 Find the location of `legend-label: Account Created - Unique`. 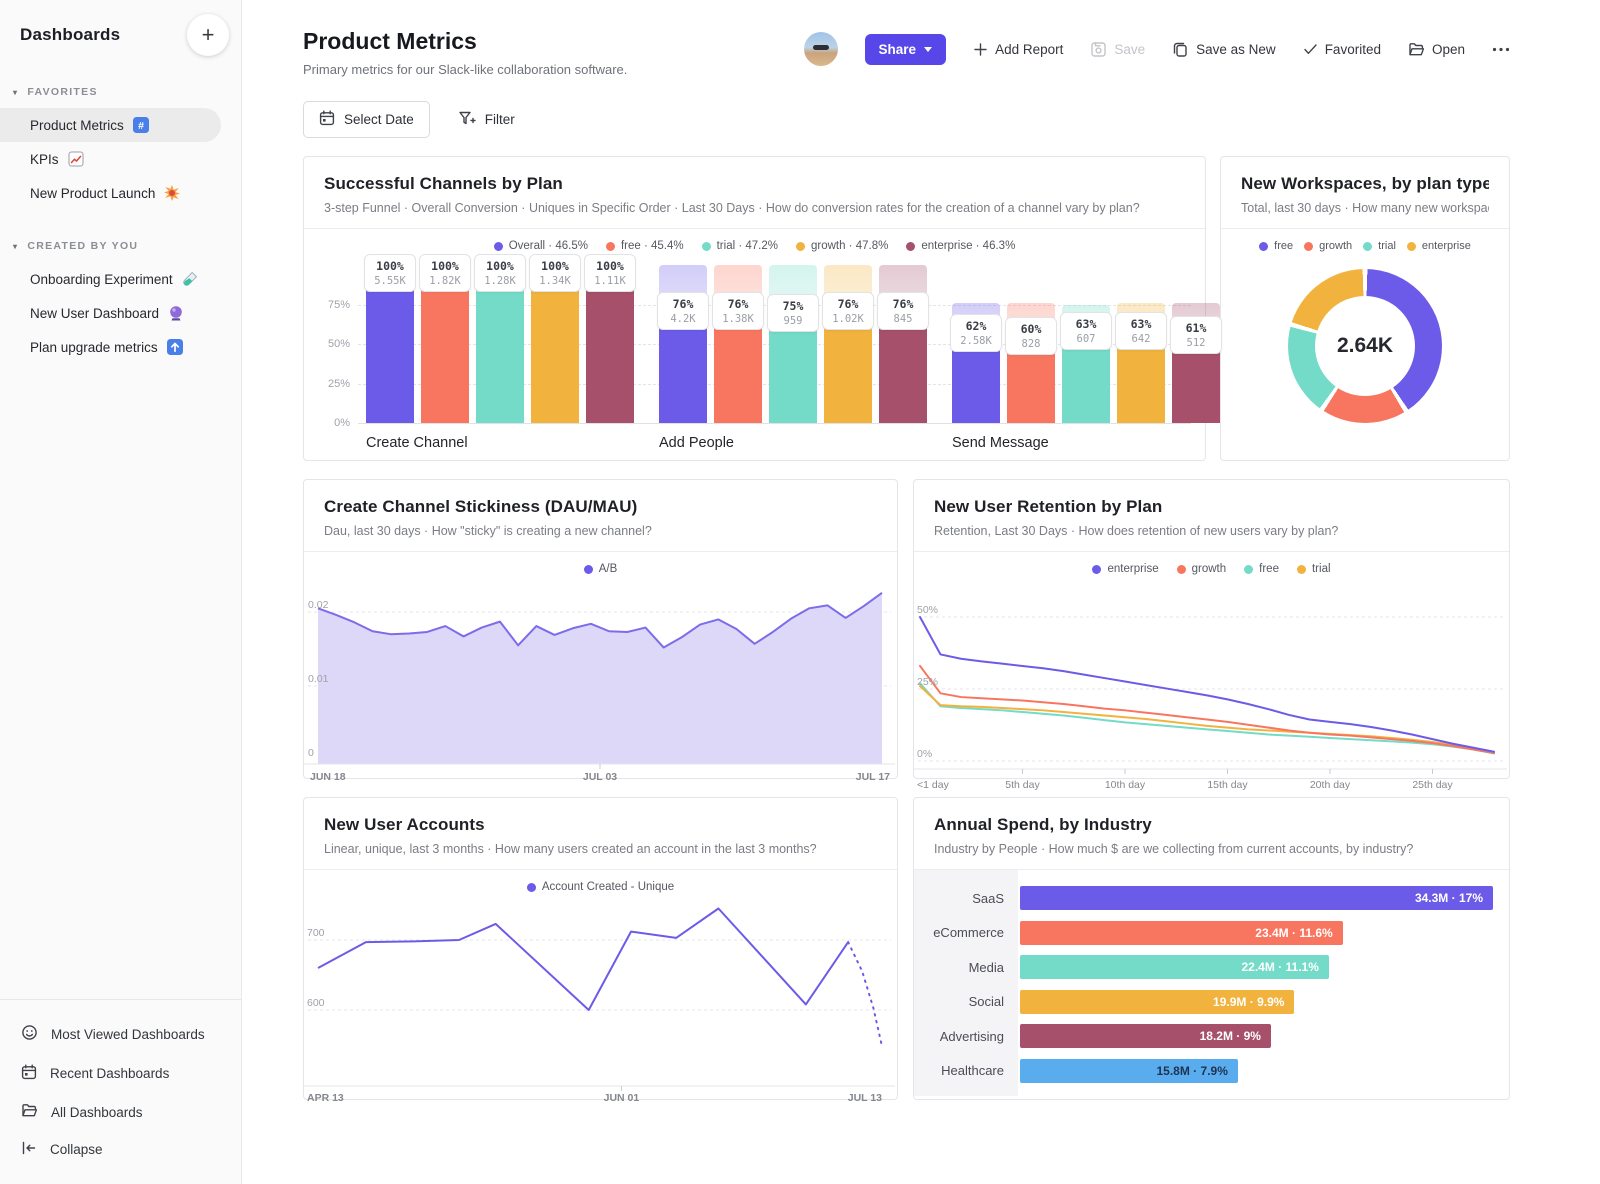

legend-label: Account Created - Unique is located at coordinates (608, 887).